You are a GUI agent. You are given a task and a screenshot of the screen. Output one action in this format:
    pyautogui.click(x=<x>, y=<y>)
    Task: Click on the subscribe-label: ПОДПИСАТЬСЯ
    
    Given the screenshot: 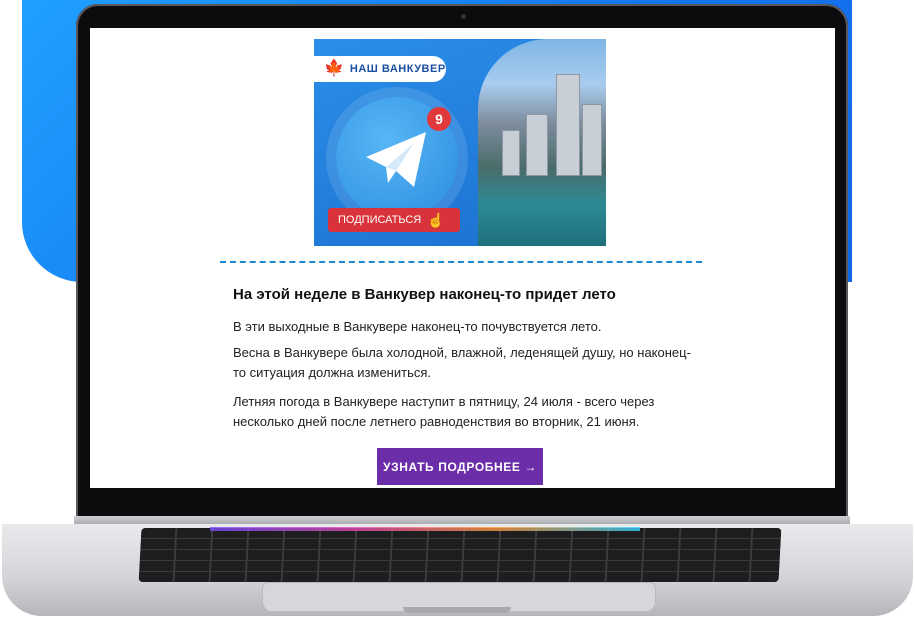 What is the action you would take?
    pyautogui.click(x=380, y=220)
    